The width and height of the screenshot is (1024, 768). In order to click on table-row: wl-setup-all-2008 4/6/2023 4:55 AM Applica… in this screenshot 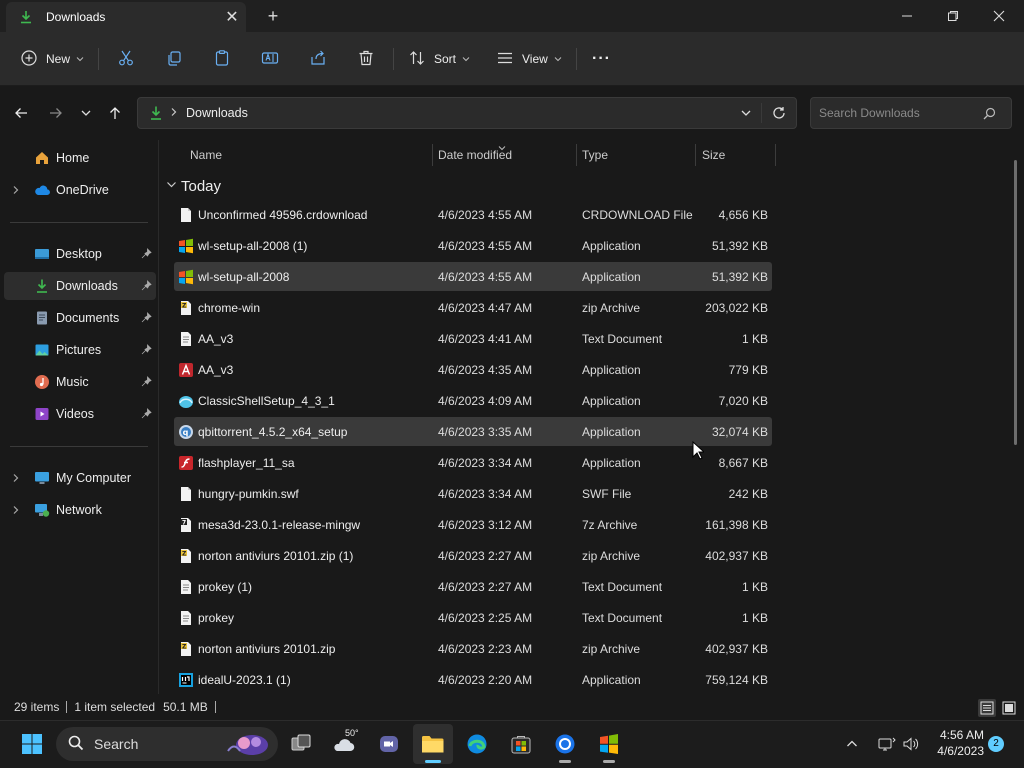, I will do `click(473, 276)`.